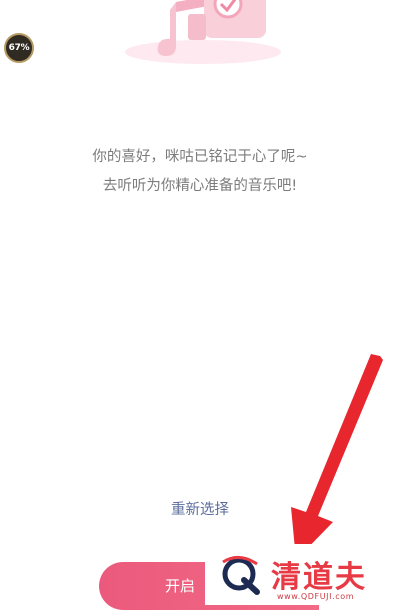 The height and width of the screenshot is (610, 400). I want to click on watermark-title: 清道夫, so click(319, 577).